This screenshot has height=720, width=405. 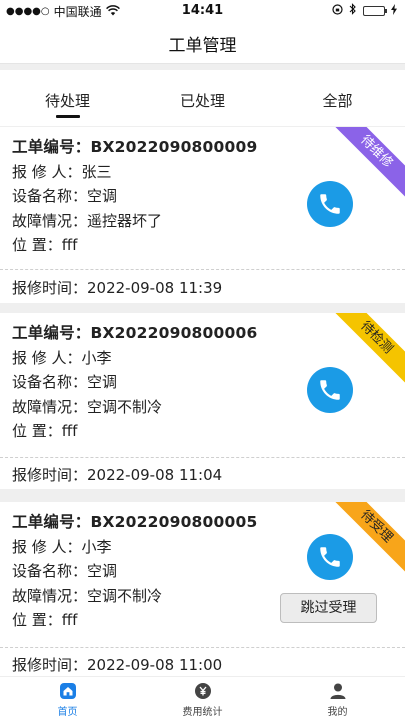 What do you see at coordinates (337, 98) in the screenshot?
I see `tab-all: 全部` at bounding box center [337, 98].